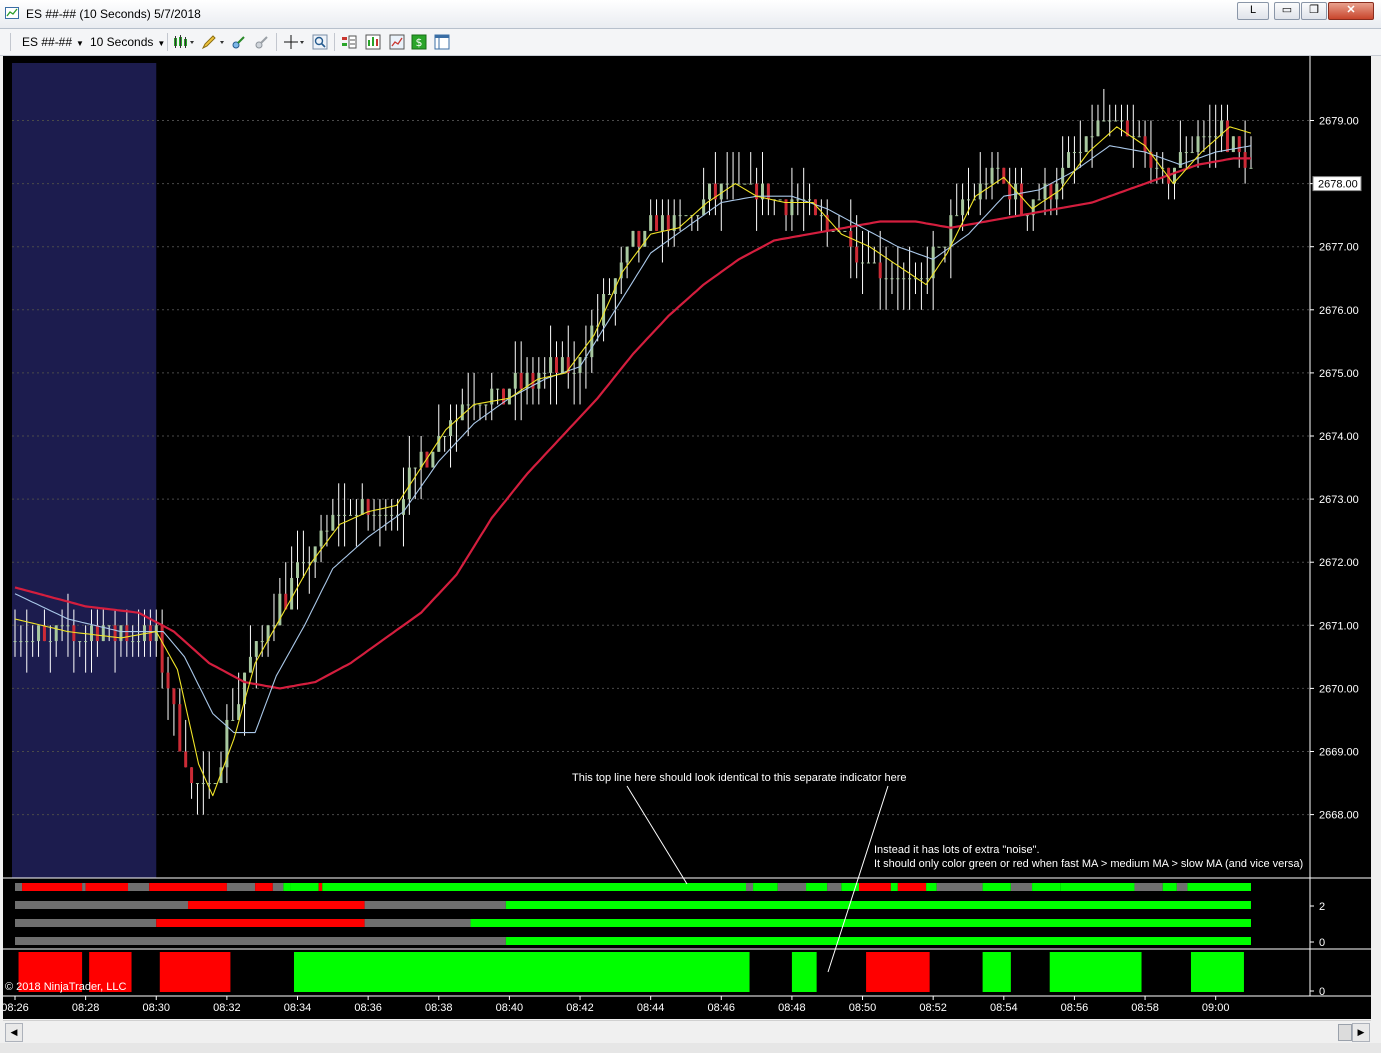 This screenshot has height=1053, width=1381. What do you see at coordinates (1287, 11) in the screenshot?
I see `minimize-button: ▭` at bounding box center [1287, 11].